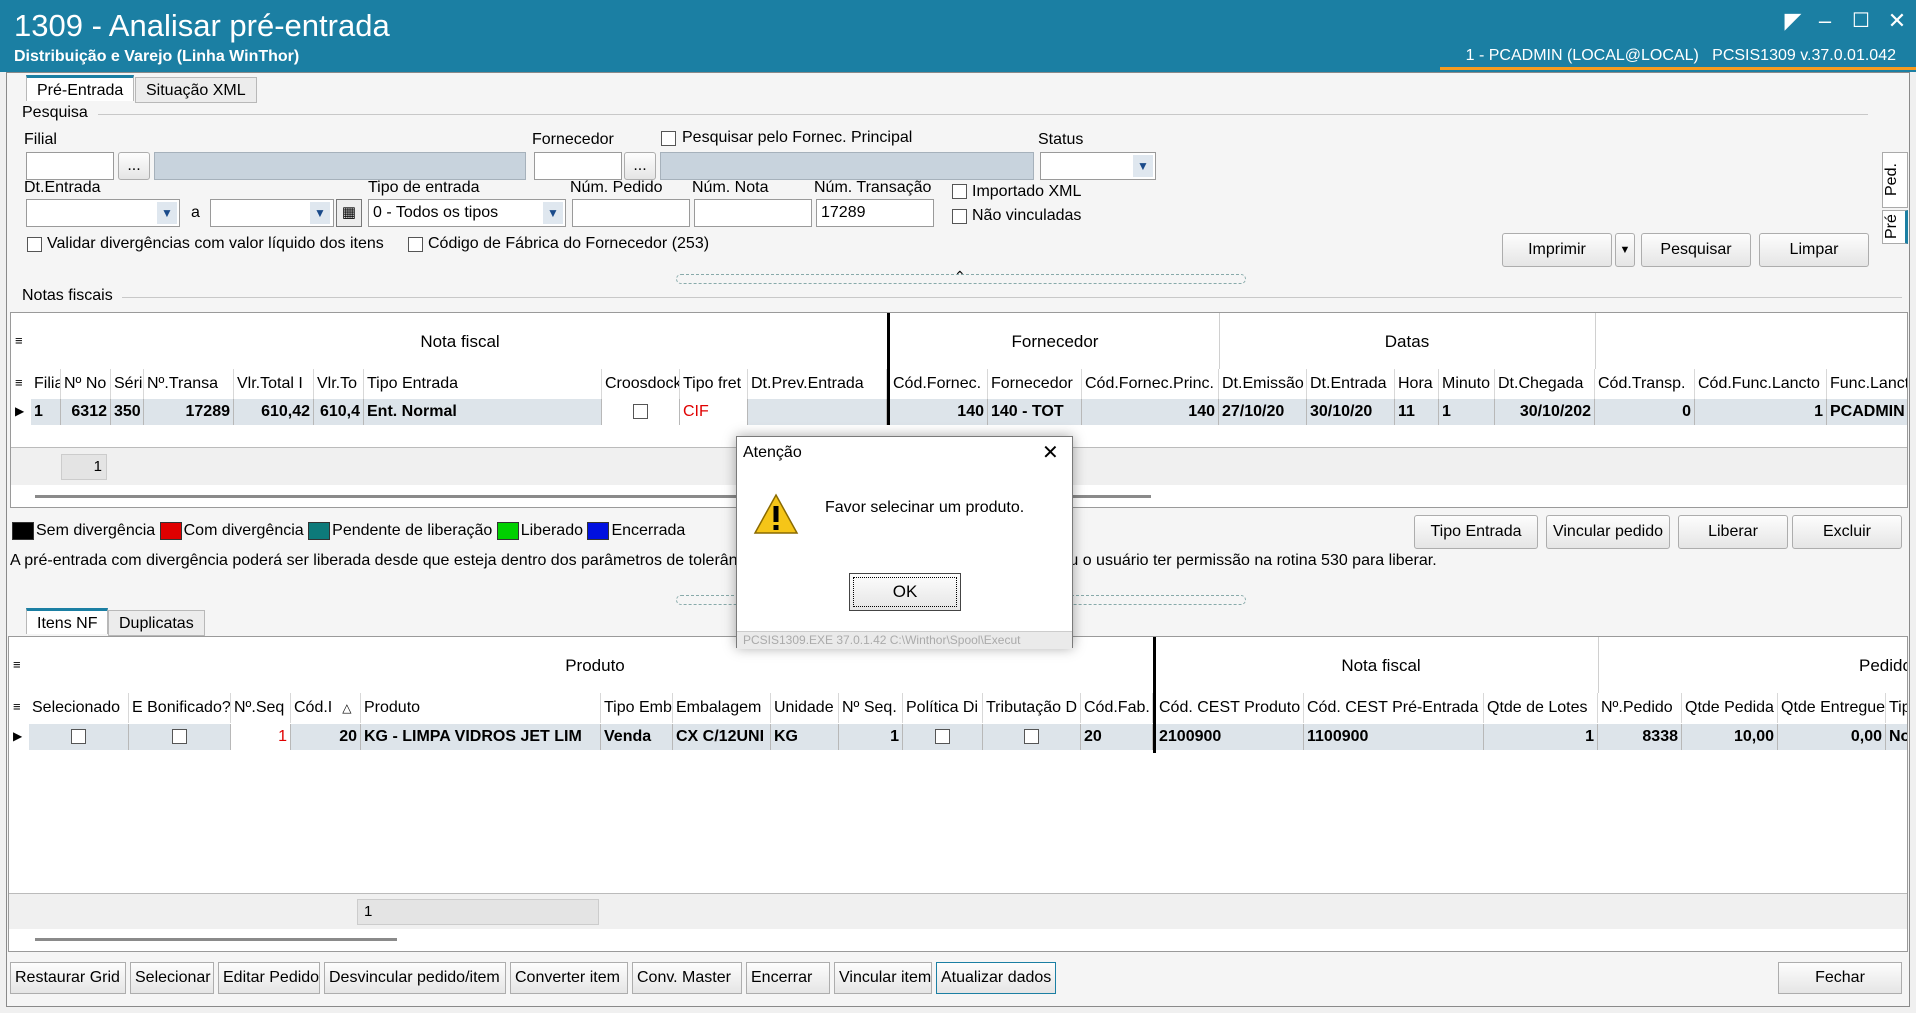 The image size is (1916, 1013). Describe the element at coordinates (349, 213) in the screenshot. I see `calendar-icon: ▦` at that location.